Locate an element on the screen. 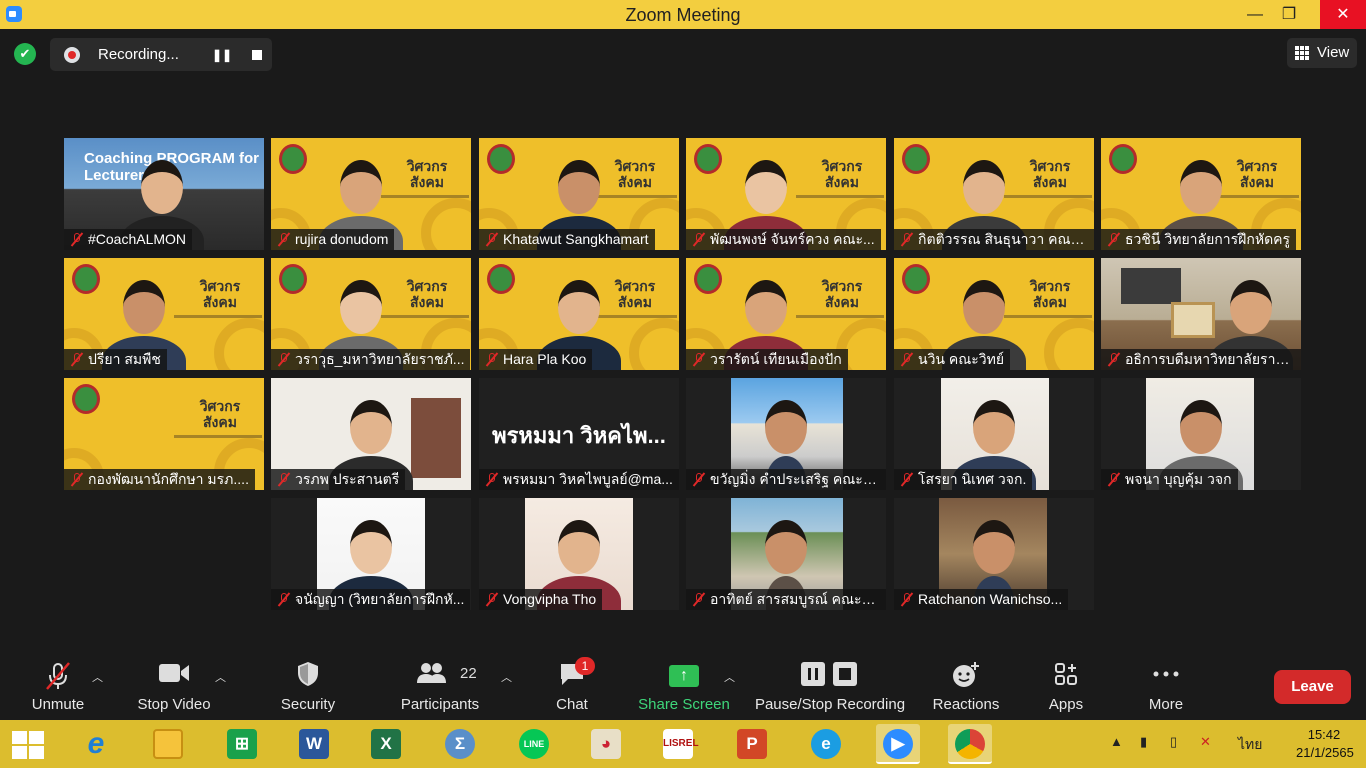 This screenshot has width=1366, height=768. store-icon: ⊞ is located at coordinates (242, 744).